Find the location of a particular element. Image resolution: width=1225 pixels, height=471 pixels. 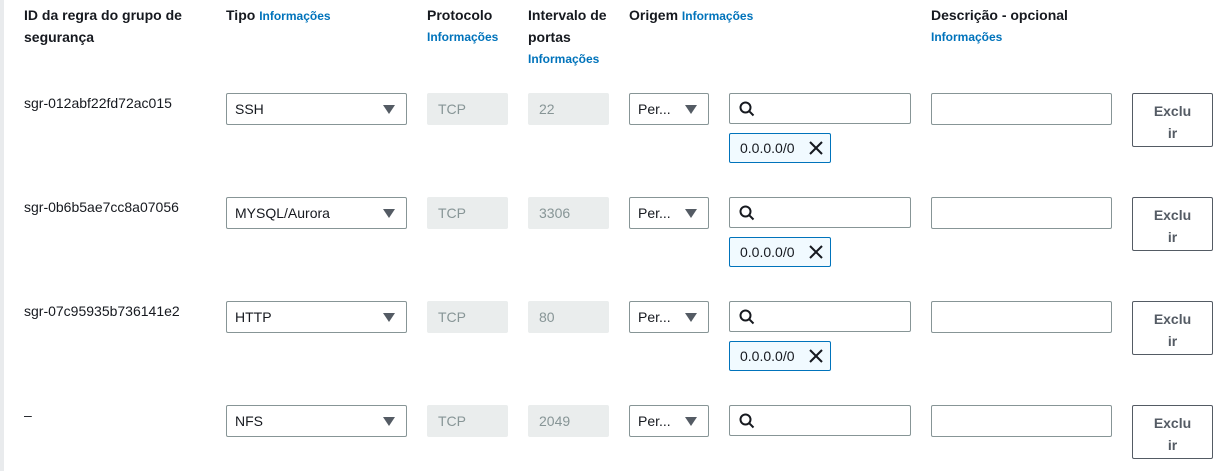

port-range-field: 3306 is located at coordinates (568, 213).